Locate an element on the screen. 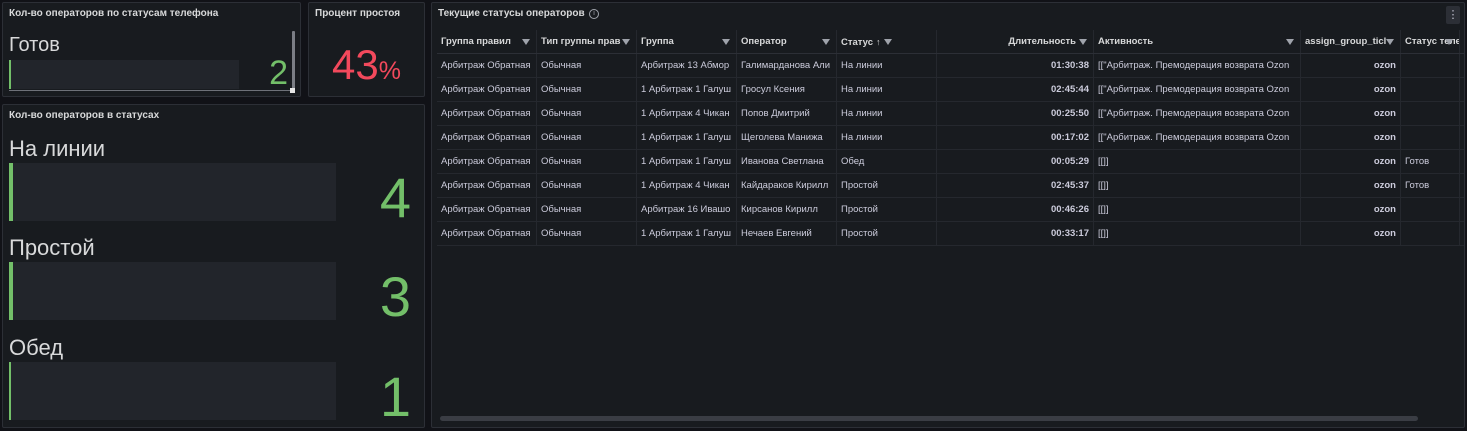 Image resolution: width=1467 pixels, height=431 pixels. column-header-rule-group: Группа правил is located at coordinates (487, 41).